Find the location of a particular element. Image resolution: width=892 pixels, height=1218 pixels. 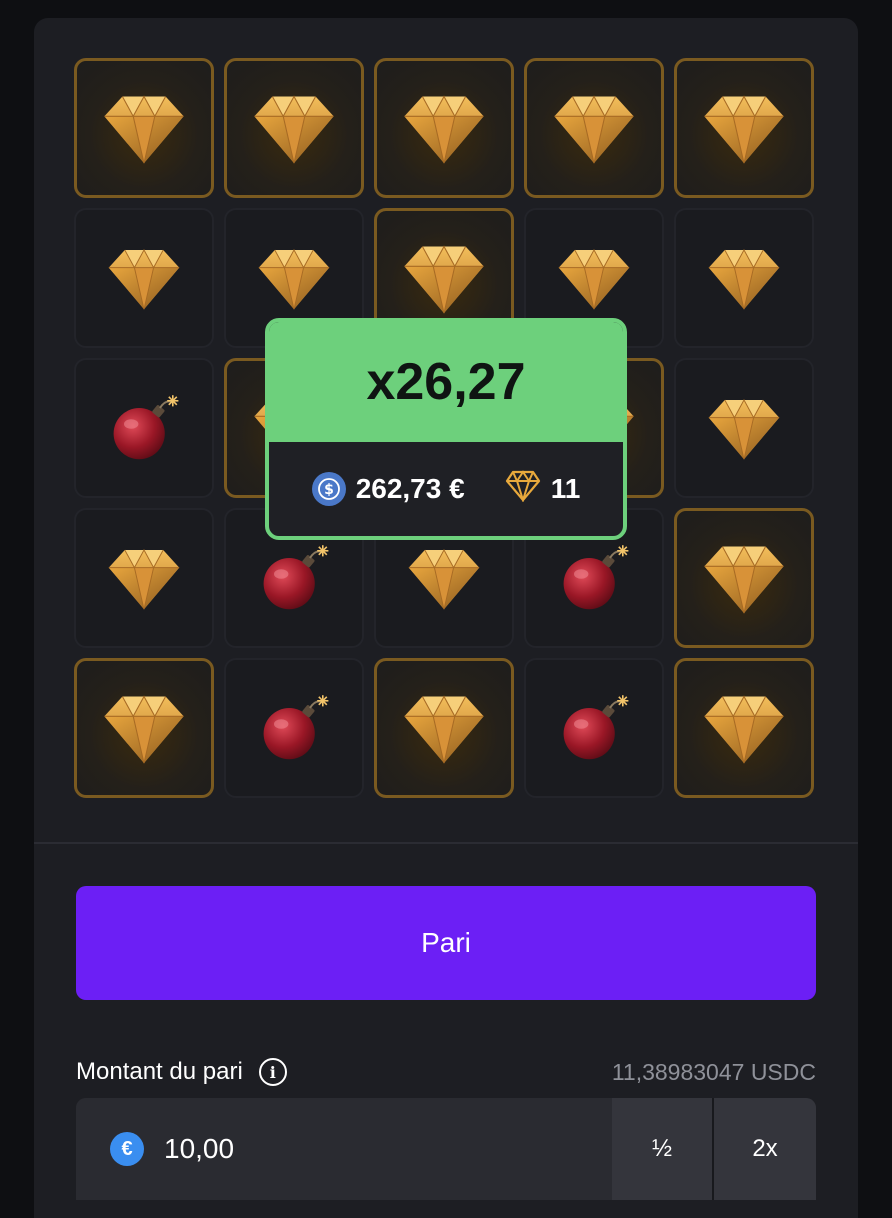

bet-amount-label-group: Montant du pari i is located at coordinates (181, 1072).